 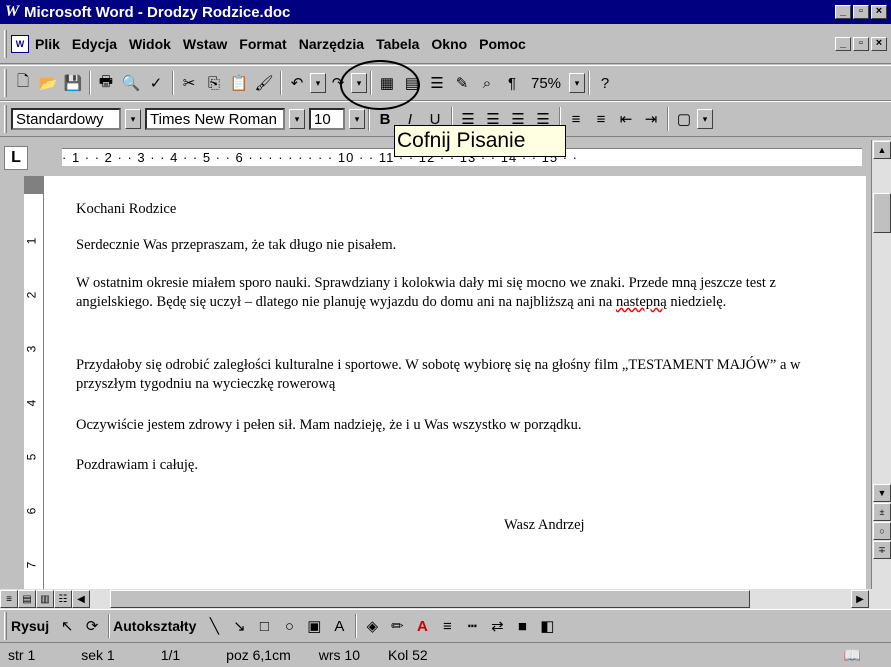 What do you see at coordinates (651, 119) in the screenshot?
I see `increase-indent-icon: ⇥` at bounding box center [651, 119].